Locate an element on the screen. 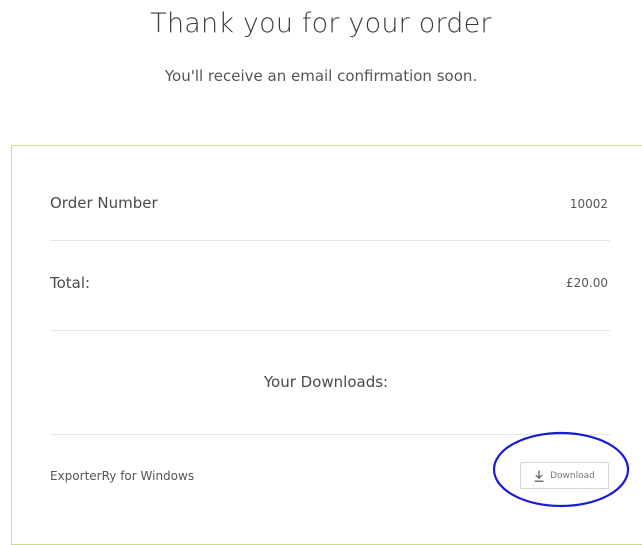 This screenshot has width=642, height=545. order-number-row: Order Number 10002 is located at coordinates (329, 203).